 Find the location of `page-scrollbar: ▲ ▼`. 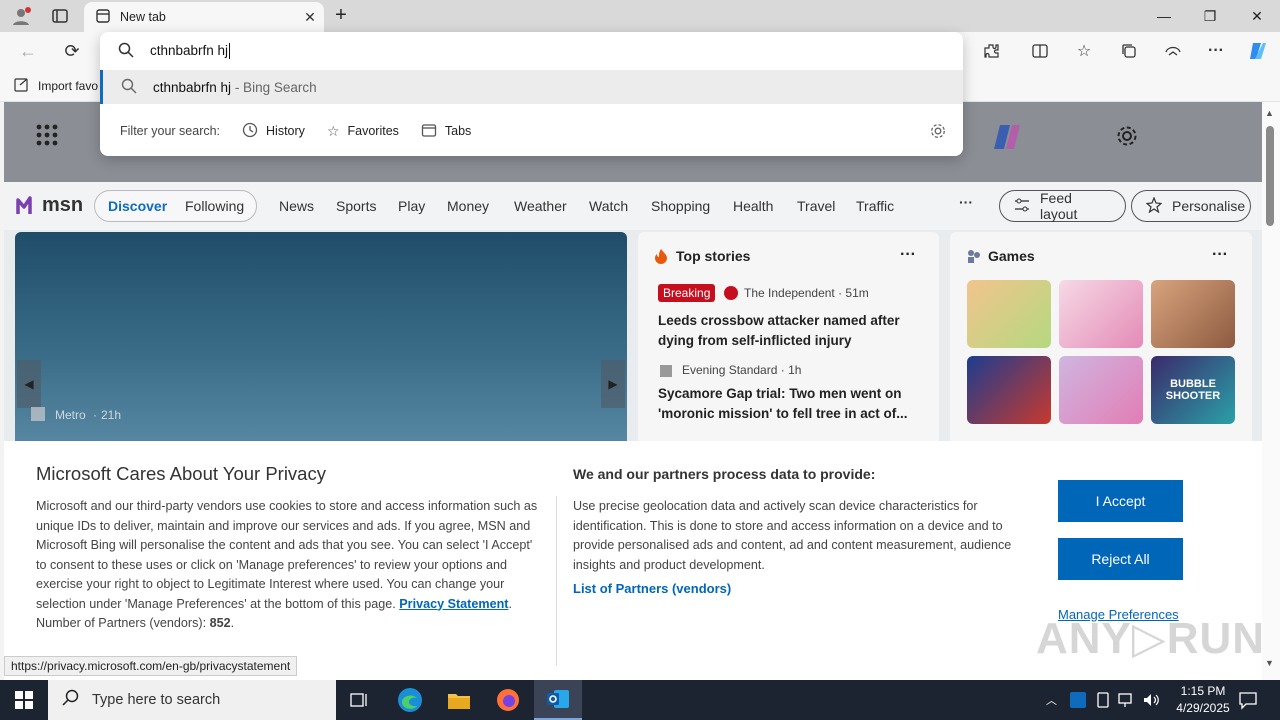

page-scrollbar: ▲ ▼ is located at coordinates (1271, 391).